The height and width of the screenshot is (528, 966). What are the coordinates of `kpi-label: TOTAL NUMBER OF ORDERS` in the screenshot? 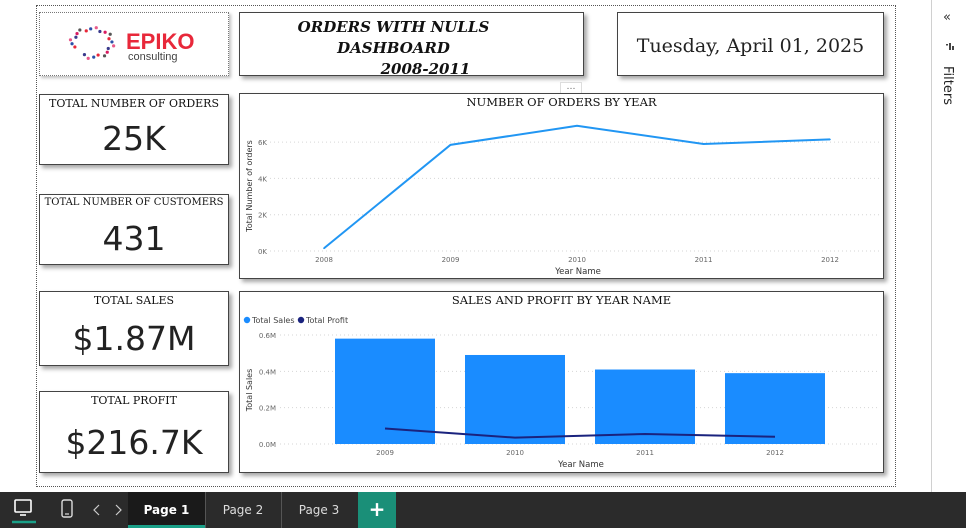 It's located at (133, 103).